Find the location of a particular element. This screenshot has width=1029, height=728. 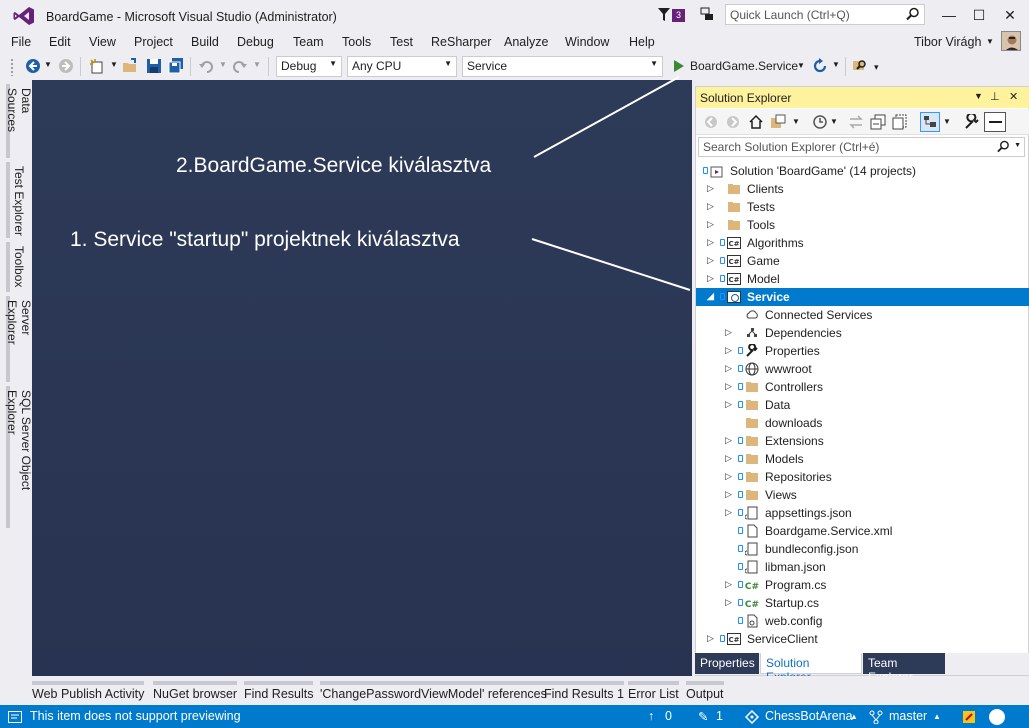

tree-item-wwwroot: ▷ wwwroot is located at coordinates (862, 369).